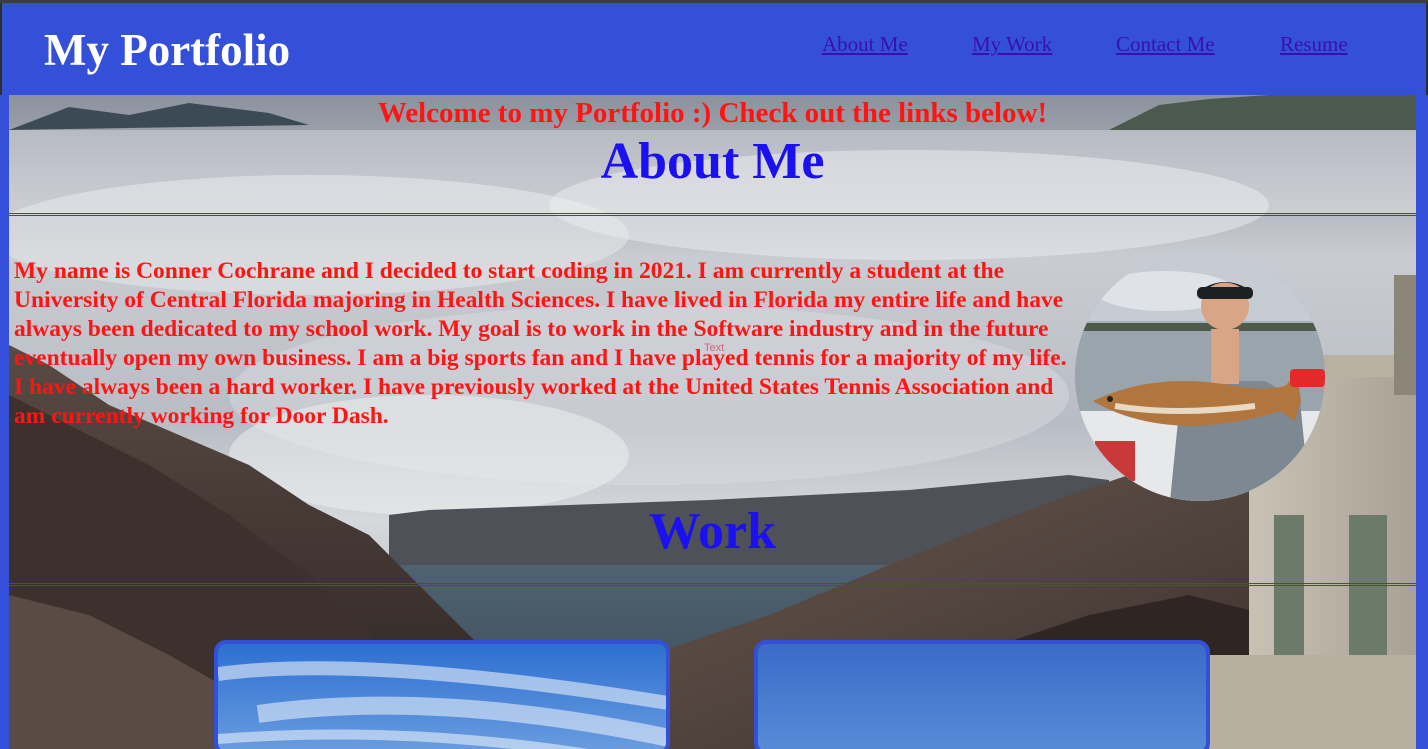 The image size is (1428, 749). I want to click on nav-link-resume: Resume, so click(1314, 44).